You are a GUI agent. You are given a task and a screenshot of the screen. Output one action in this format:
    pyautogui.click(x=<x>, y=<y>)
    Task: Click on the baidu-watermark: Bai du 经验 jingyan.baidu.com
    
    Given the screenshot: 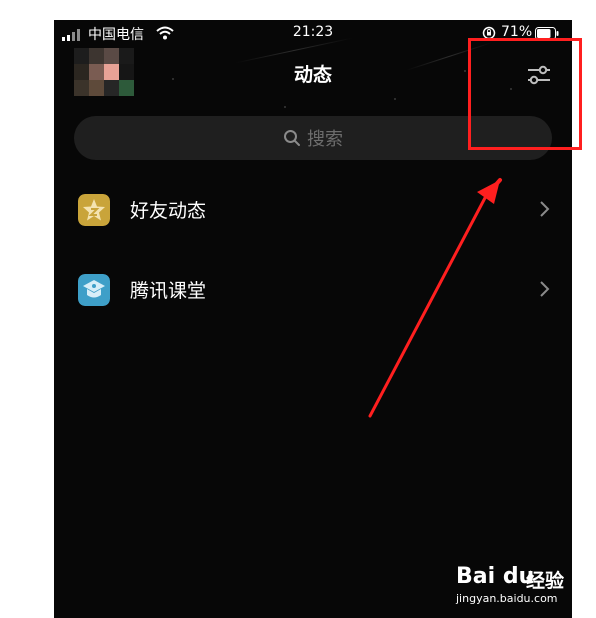 What is the action you would take?
    pyautogui.click(x=516, y=587)
    